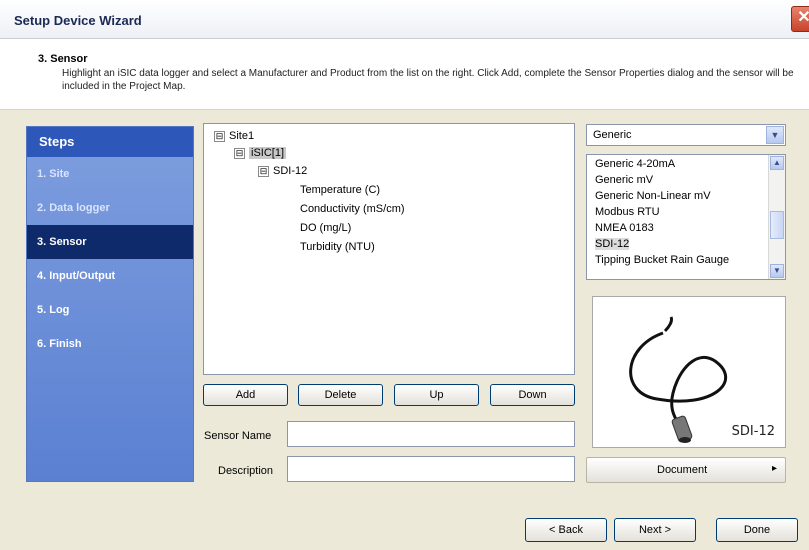 The width and height of the screenshot is (809, 550). I want to click on tree-node-isic: ⊟ iSIC[1], so click(260, 153).